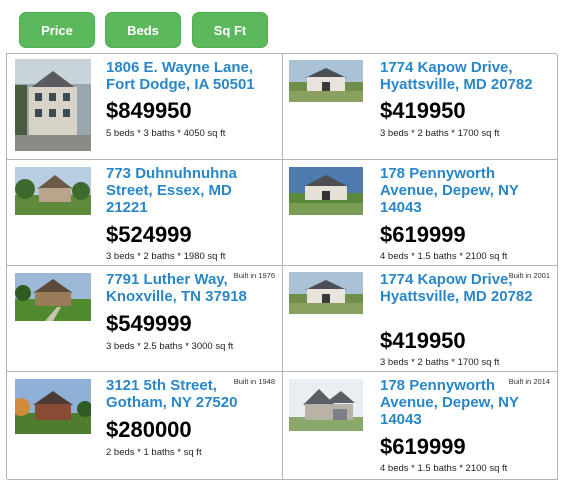 The image size is (576, 499). I want to click on listing-price: $280000, so click(149, 429).